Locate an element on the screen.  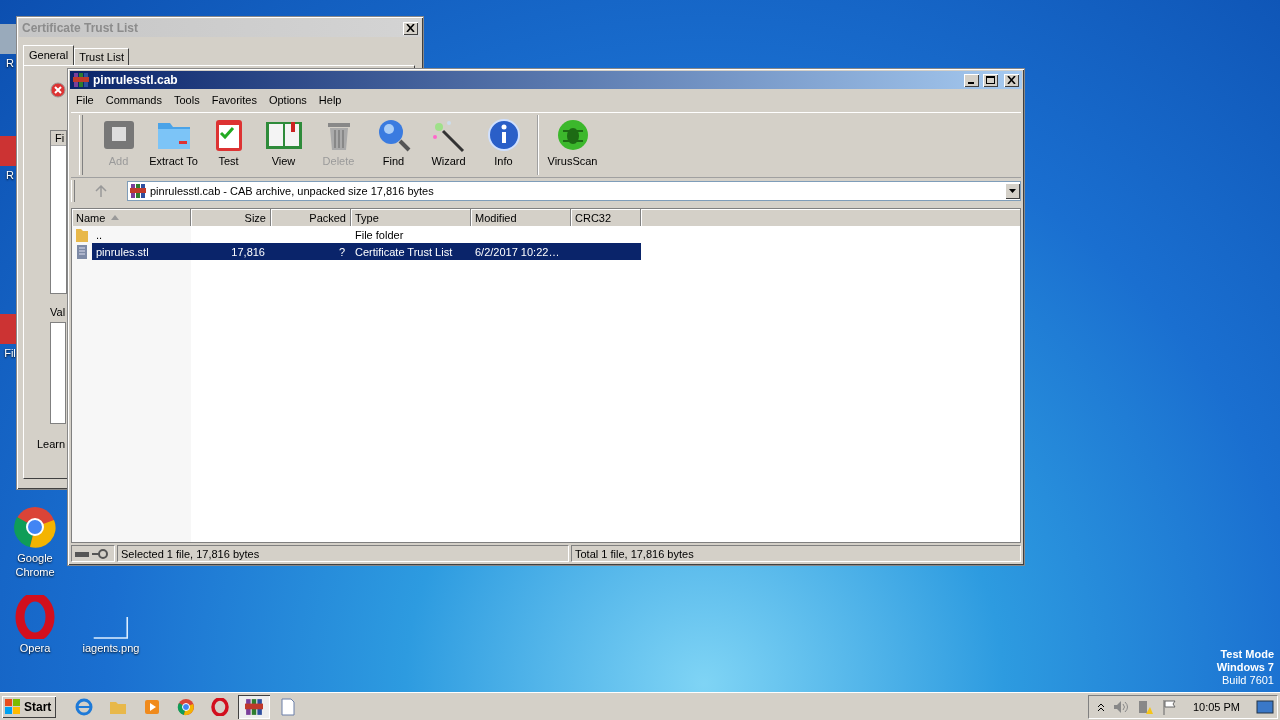
column-header: Fi is located at coordinates (58, 138).